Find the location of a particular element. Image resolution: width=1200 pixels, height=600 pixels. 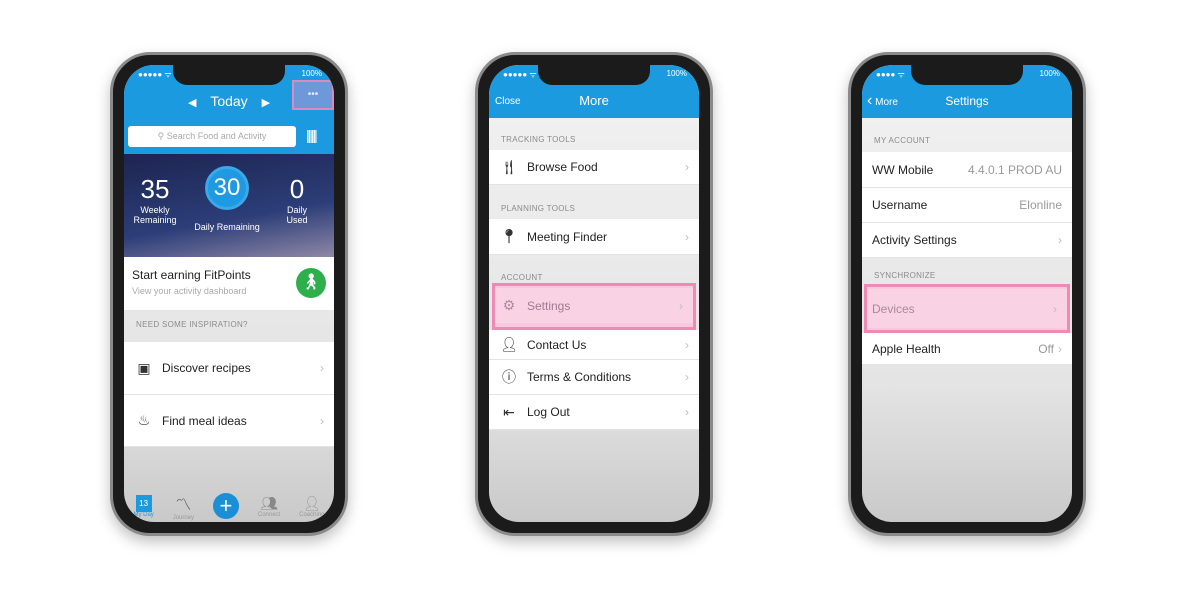

section-header: ACCOUNT is located at coordinates (522, 277).